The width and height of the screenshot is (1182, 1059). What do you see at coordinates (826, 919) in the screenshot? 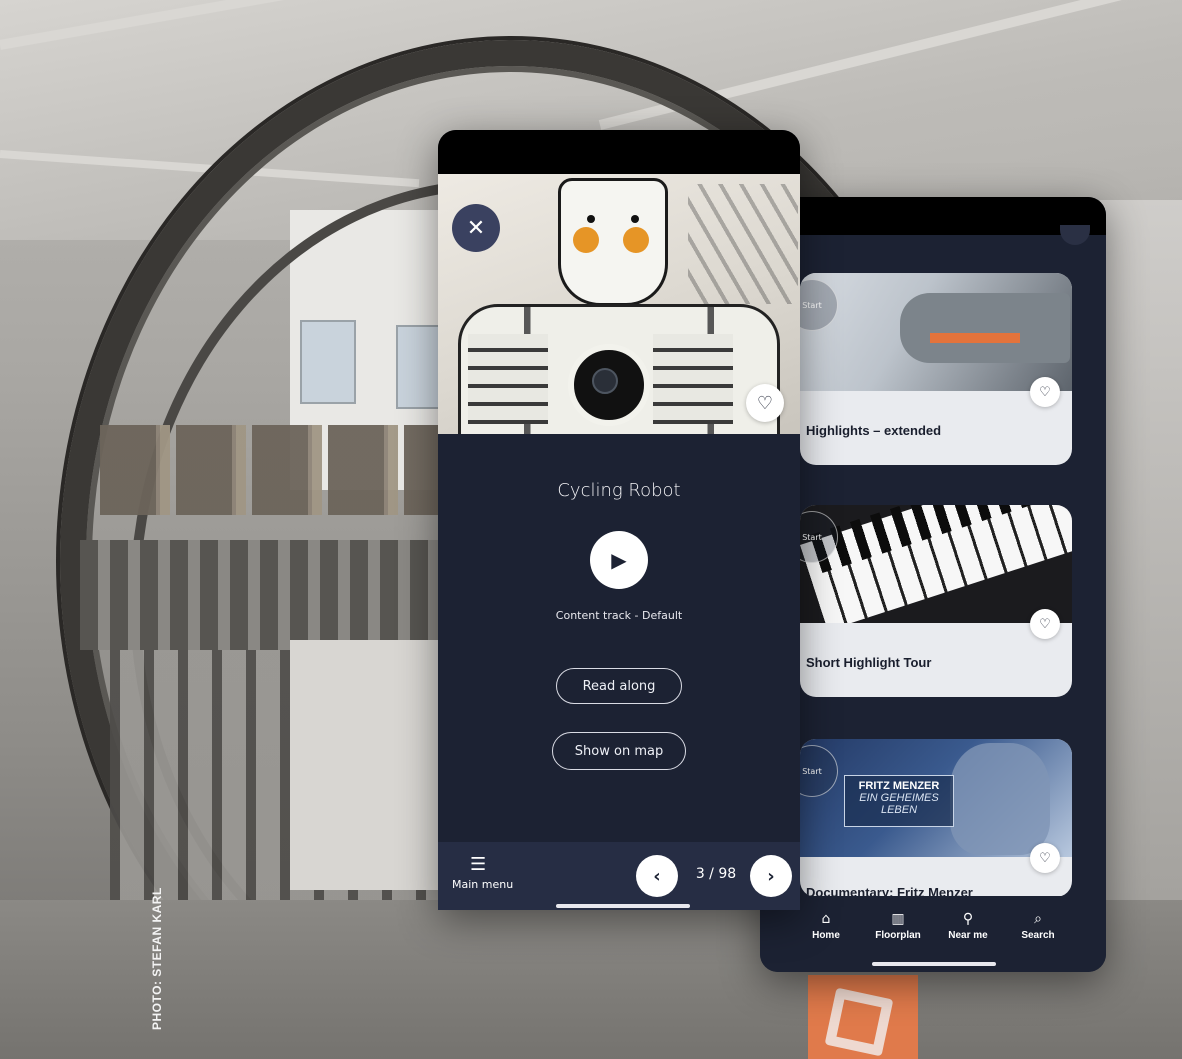
I see `home-icon: ⌂` at bounding box center [826, 919].